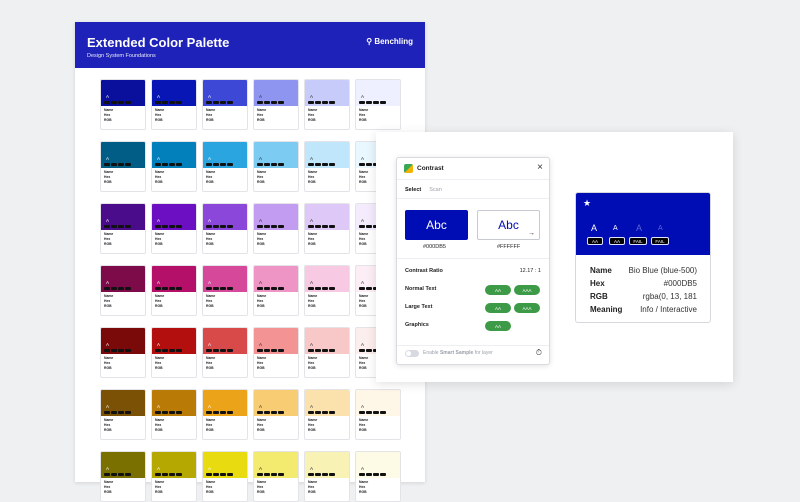 The image size is (800, 502). I want to click on swatch-preview: ★ A A A A AA AA FAIL FAIL, so click(643, 224).